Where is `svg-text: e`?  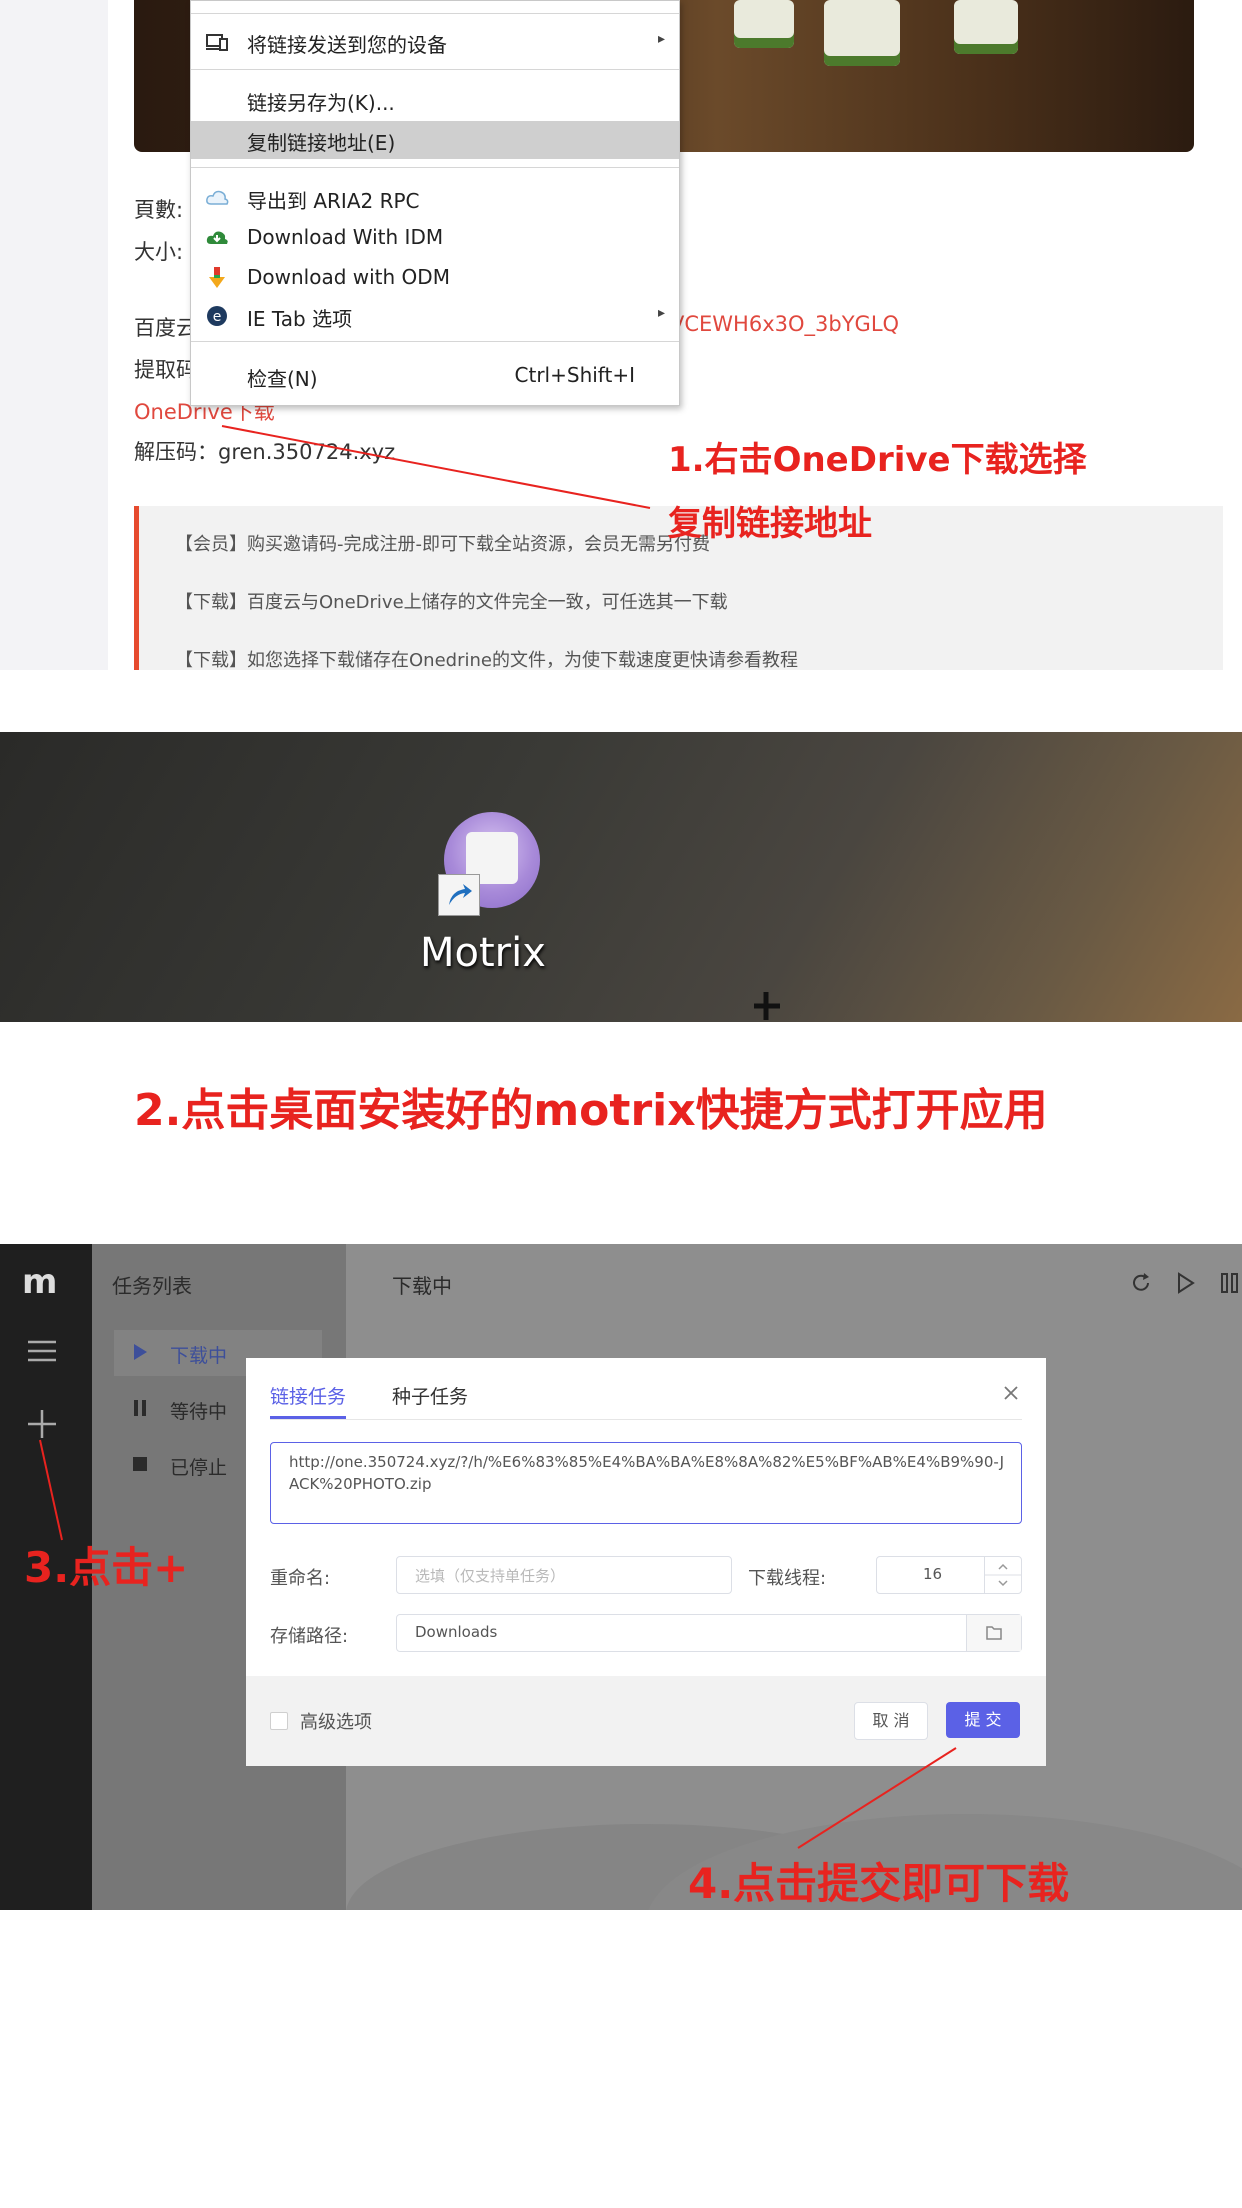 svg-text: e is located at coordinates (217, 317).